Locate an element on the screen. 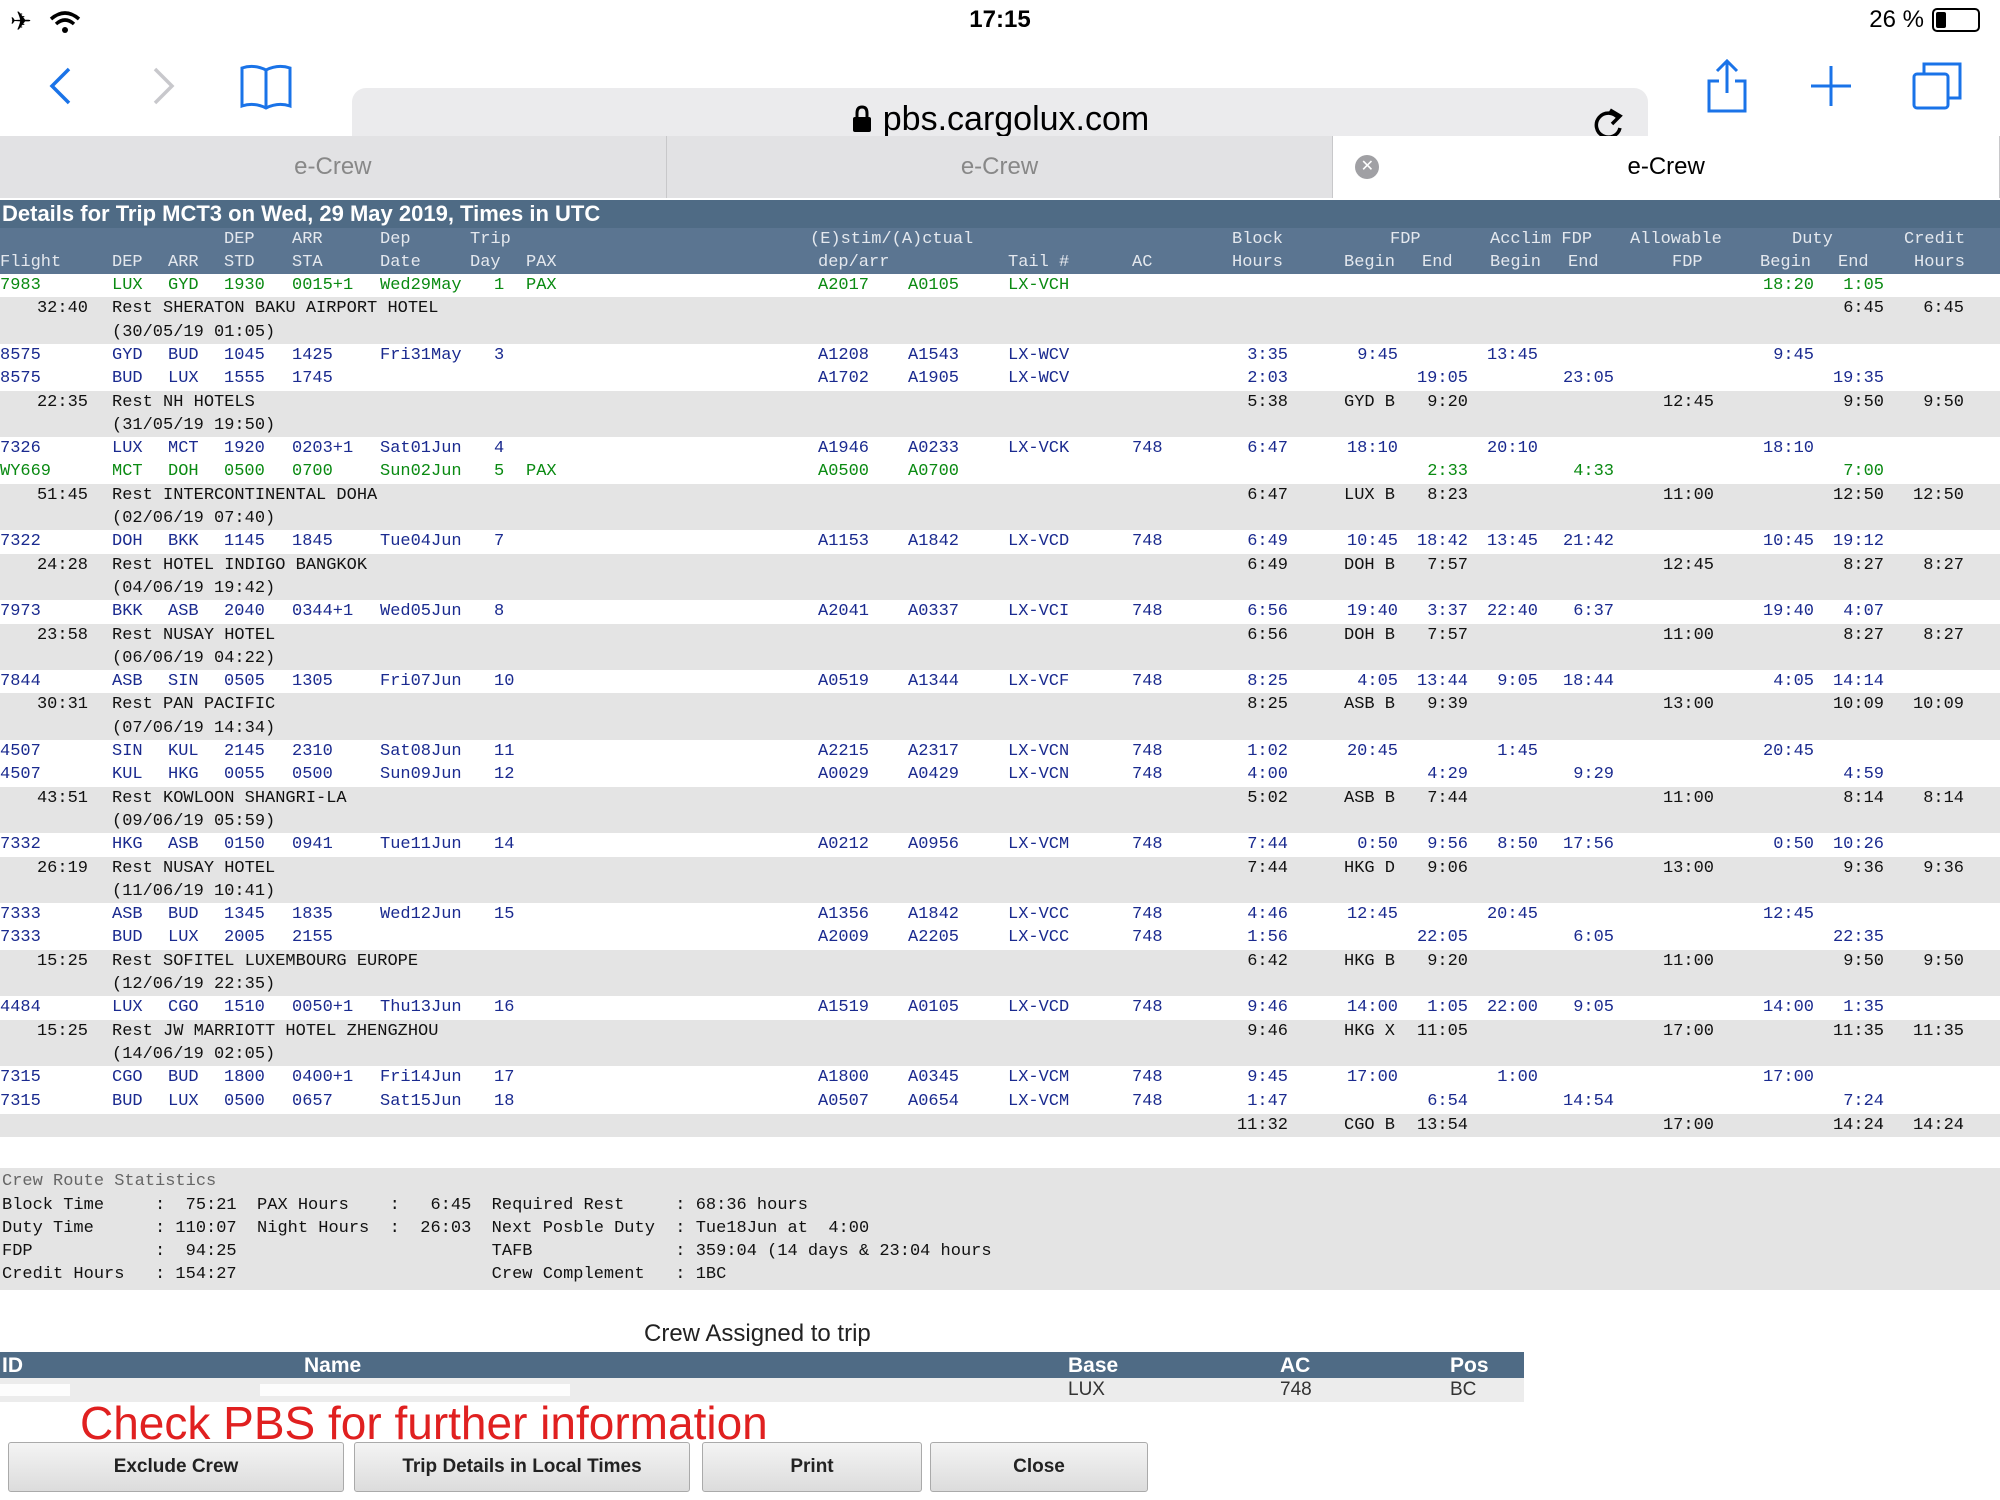 This screenshot has height=1500, width=2000. dep: CGO is located at coordinates (127, 1078).